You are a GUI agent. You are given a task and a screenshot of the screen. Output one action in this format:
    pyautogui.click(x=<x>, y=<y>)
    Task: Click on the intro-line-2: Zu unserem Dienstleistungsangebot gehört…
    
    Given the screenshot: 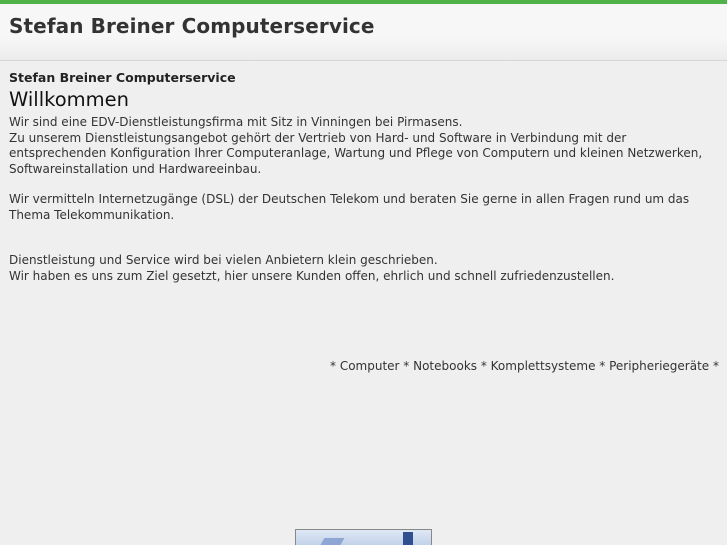 What is the action you would take?
    pyautogui.click(x=356, y=153)
    